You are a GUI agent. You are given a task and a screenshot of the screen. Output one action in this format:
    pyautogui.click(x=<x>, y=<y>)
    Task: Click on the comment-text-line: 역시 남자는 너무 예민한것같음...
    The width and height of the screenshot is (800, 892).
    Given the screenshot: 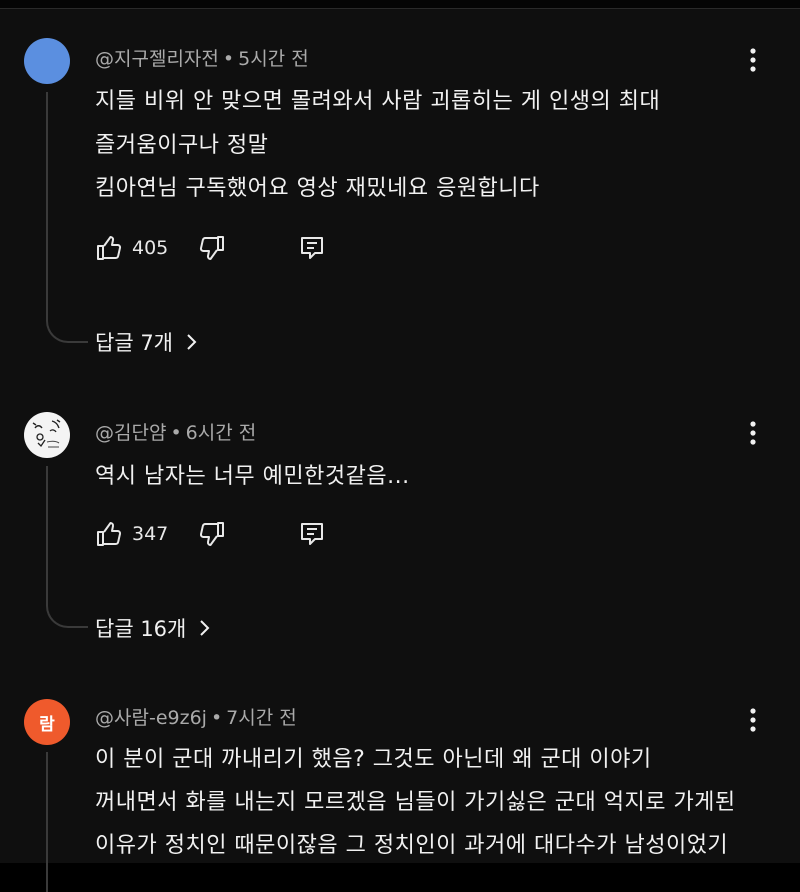 What is the action you would take?
    pyautogui.click(x=252, y=476)
    